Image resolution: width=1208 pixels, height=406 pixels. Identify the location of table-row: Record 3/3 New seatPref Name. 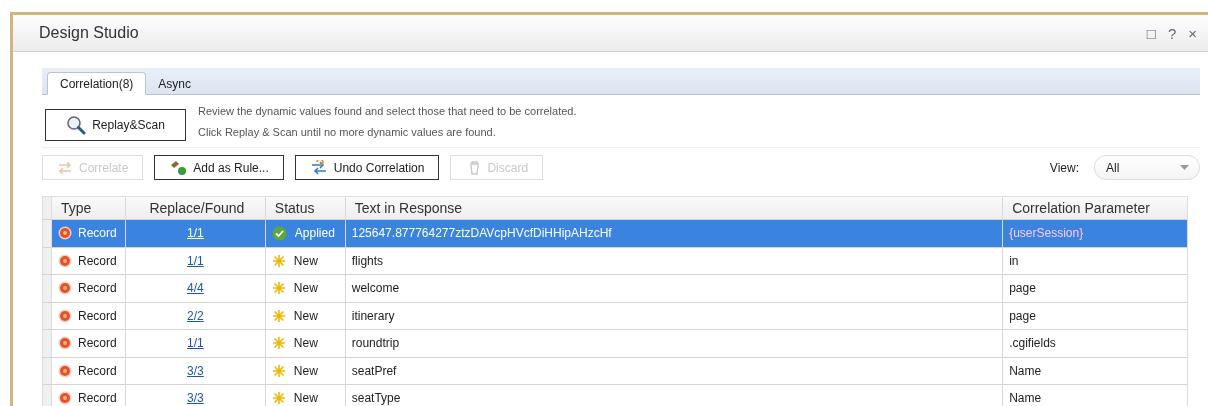
(615, 371).